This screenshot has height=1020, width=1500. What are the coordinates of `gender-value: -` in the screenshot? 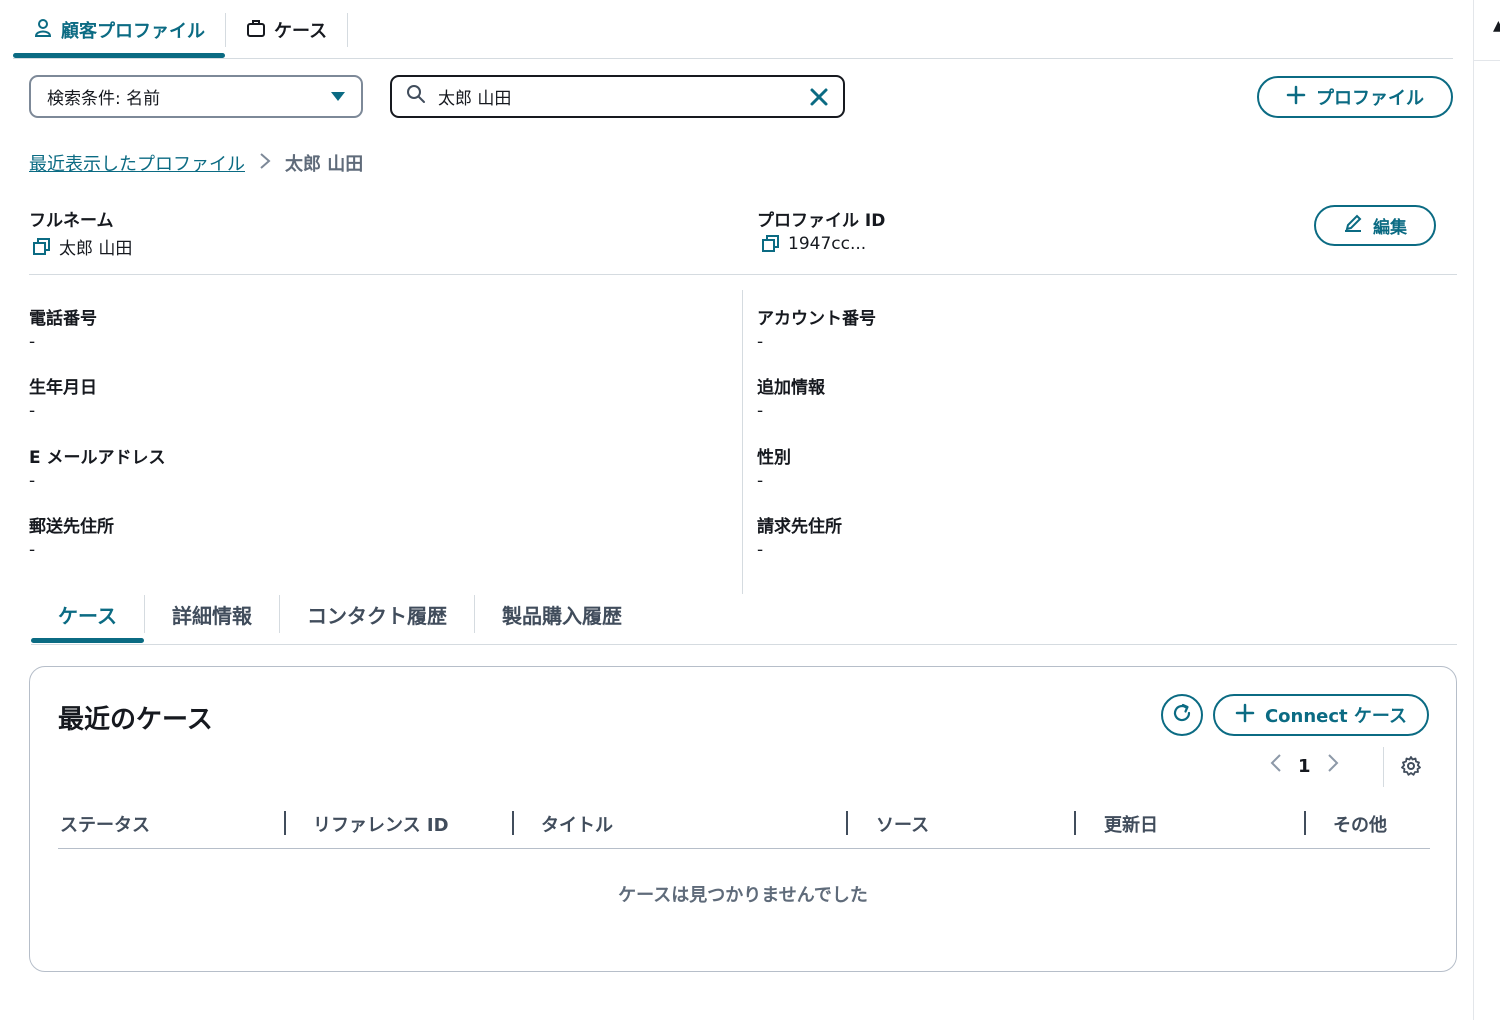 It's located at (760, 481).